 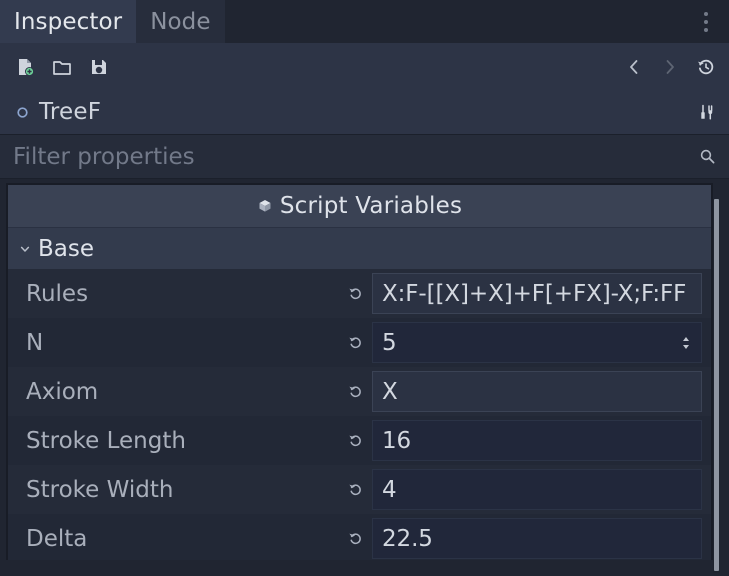 I want to click on history-clock-icon, so click(x=706, y=67).